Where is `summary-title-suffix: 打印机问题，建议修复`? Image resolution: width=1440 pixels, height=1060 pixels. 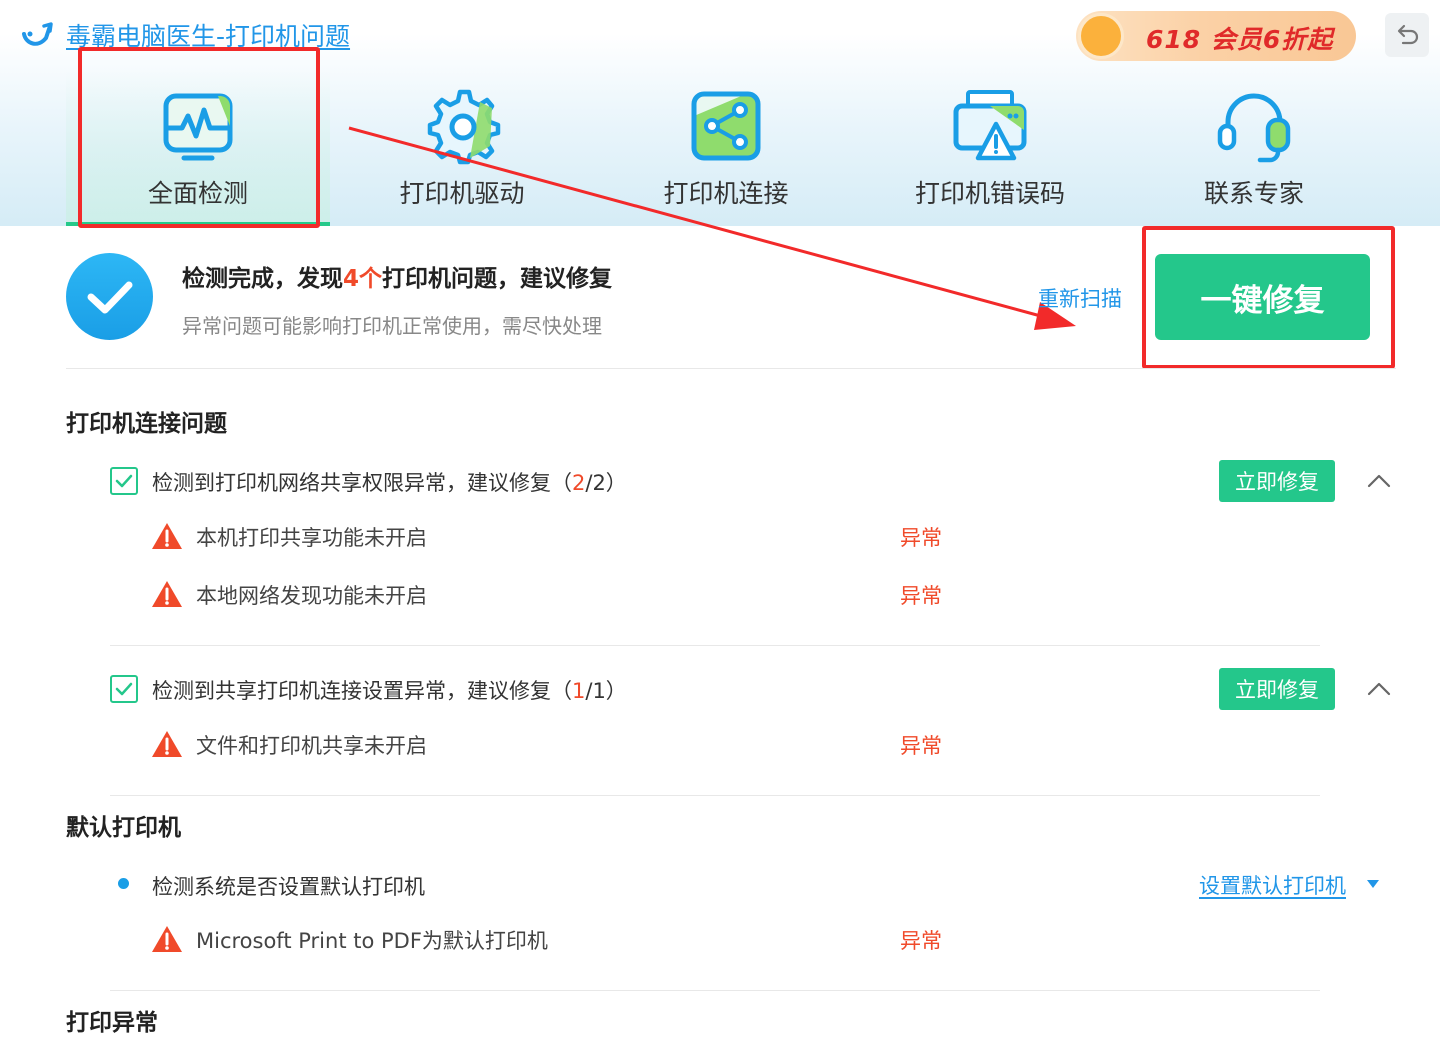 summary-title-suffix: 打印机问题，建议修复 is located at coordinates (497, 279).